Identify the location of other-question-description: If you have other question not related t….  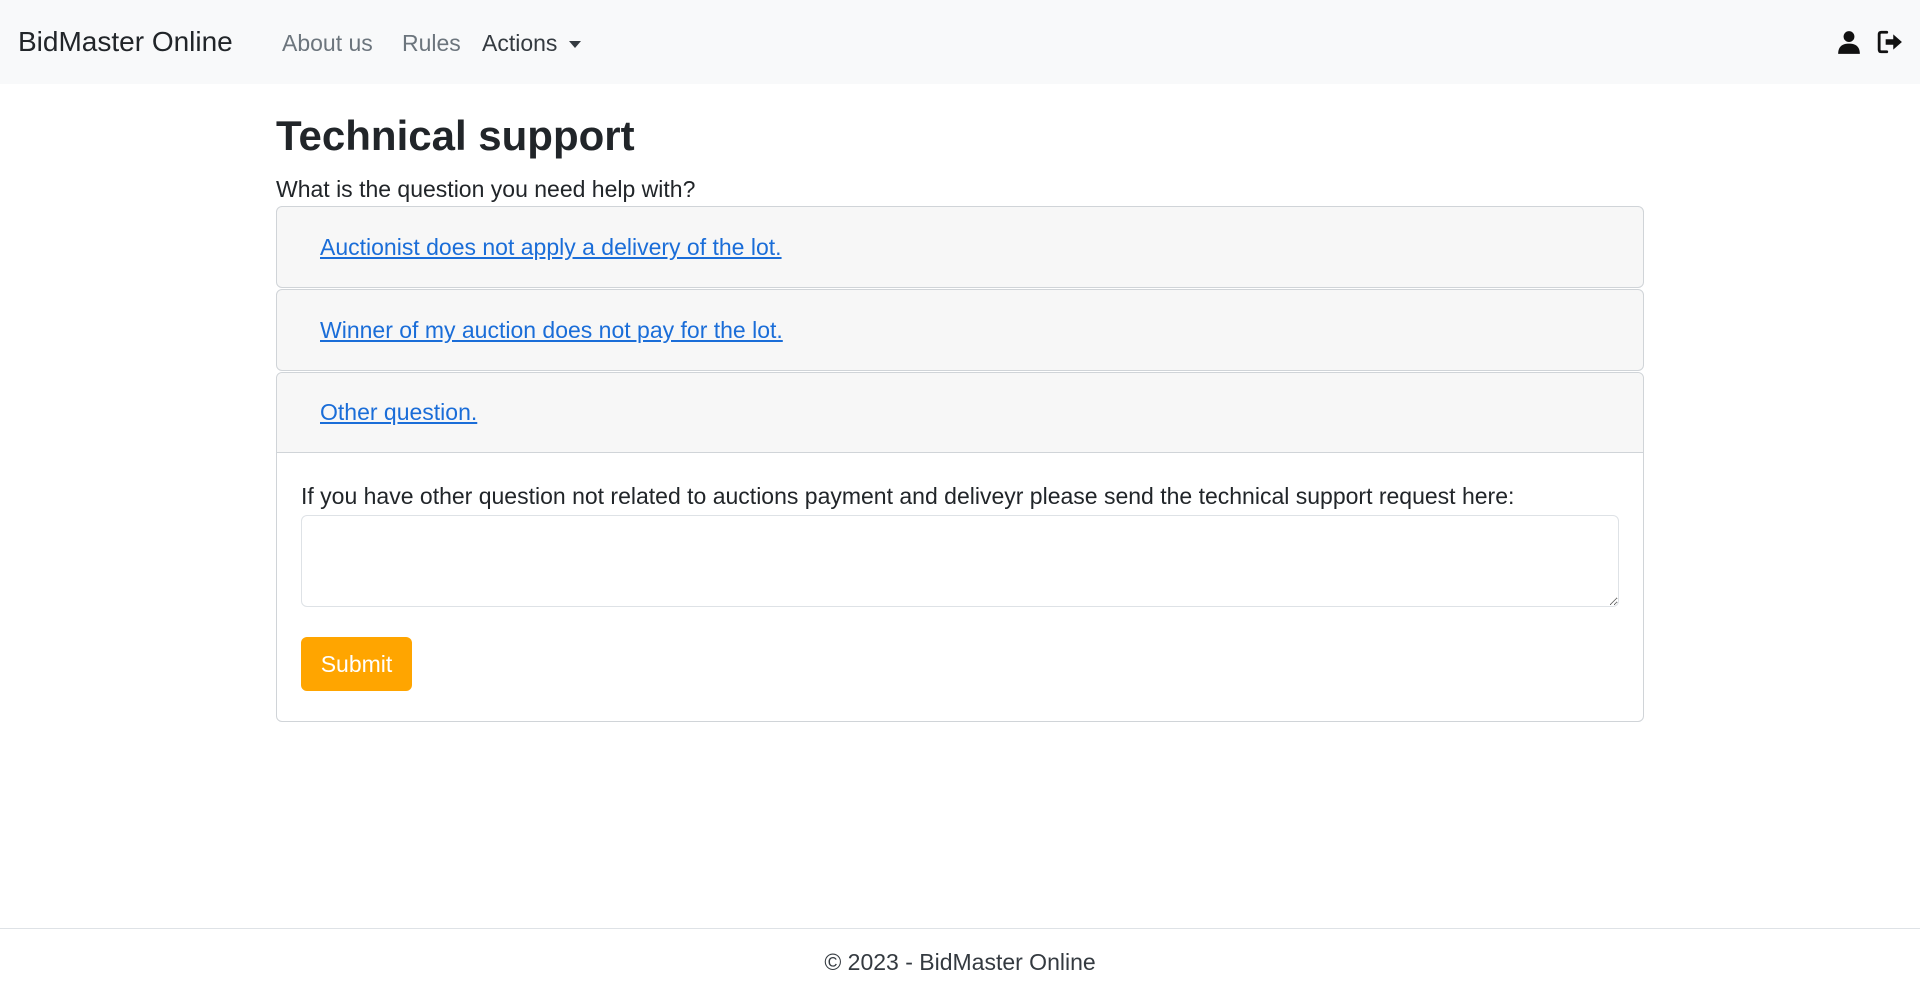
(908, 496).